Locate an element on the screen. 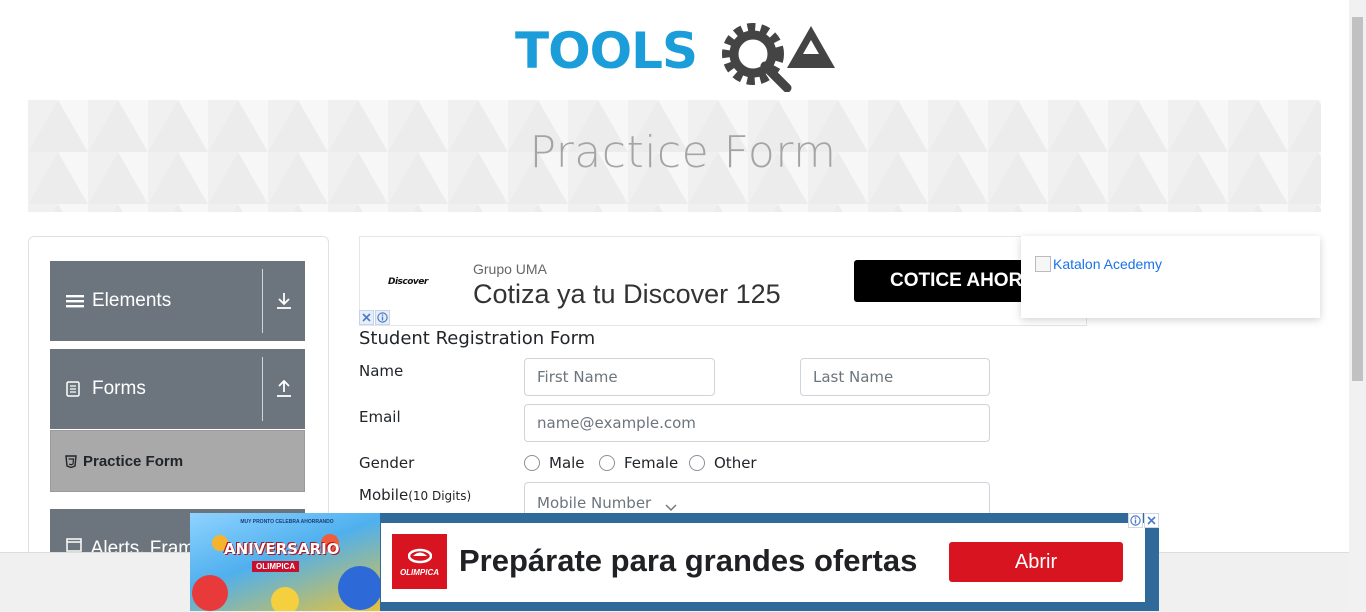 The height and width of the screenshot is (612, 1366). email-input: name@example.com is located at coordinates (757, 423).